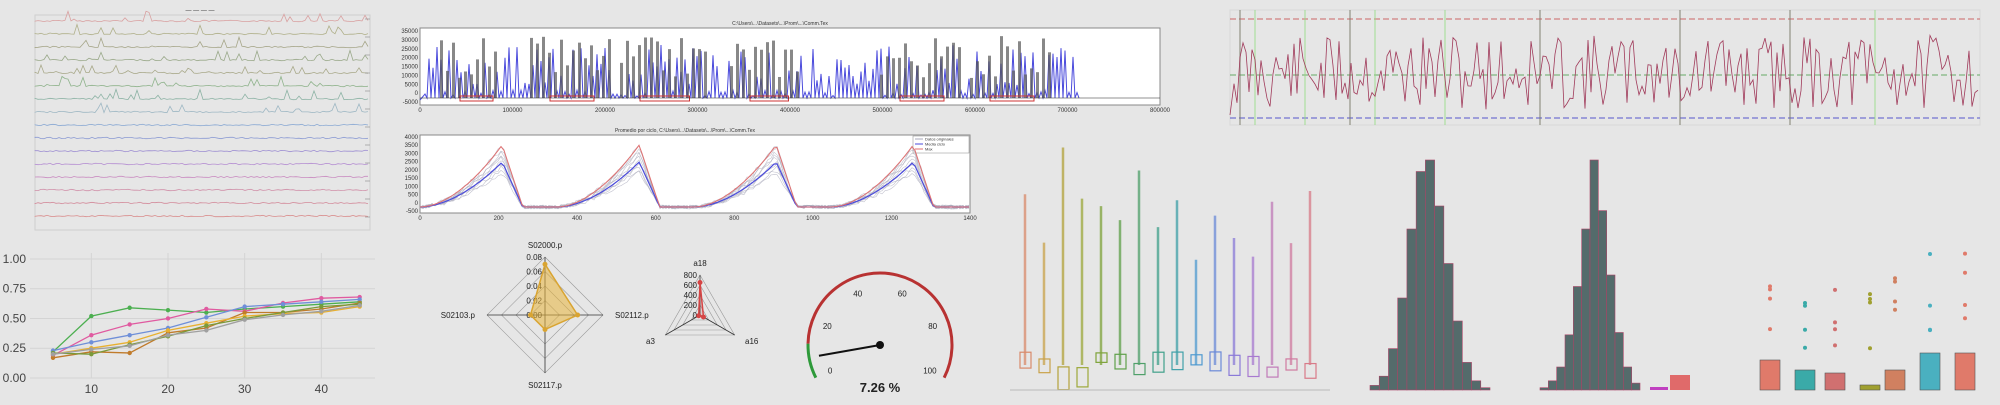  I want to click on profiles-x-tick: 800, so click(734, 219).